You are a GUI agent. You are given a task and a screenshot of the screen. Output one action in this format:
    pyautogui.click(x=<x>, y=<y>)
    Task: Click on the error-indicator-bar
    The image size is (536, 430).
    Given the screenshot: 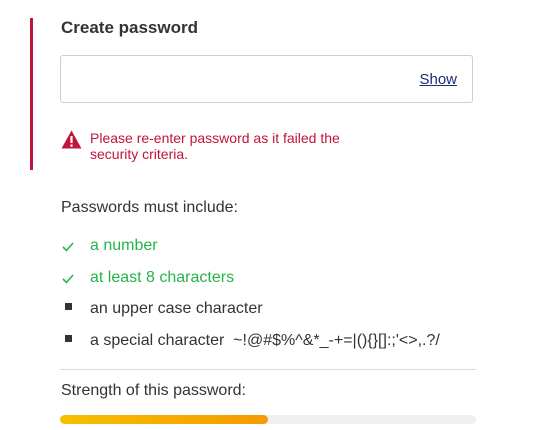 What is the action you would take?
    pyautogui.click(x=31, y=94)
    